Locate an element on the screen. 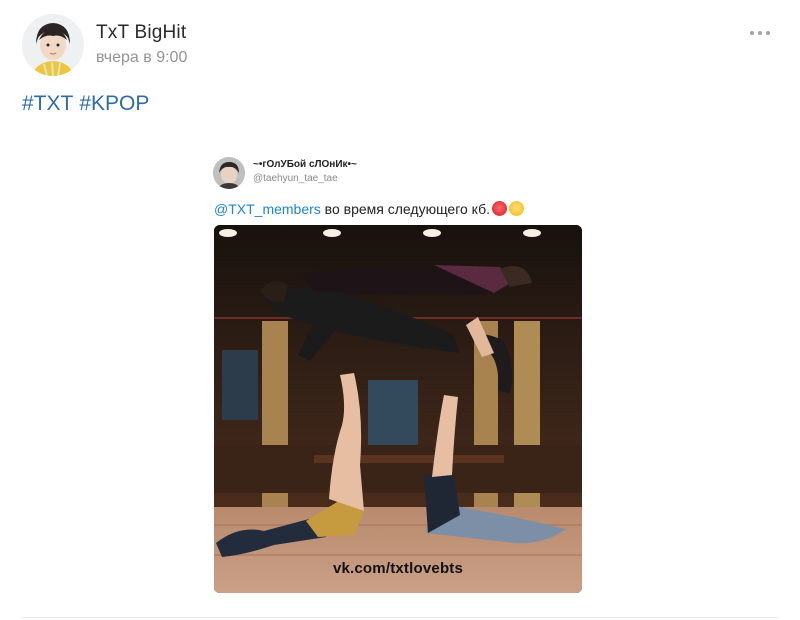  hashtag-kpop: #KPOP is located at coordinates (114, 103).